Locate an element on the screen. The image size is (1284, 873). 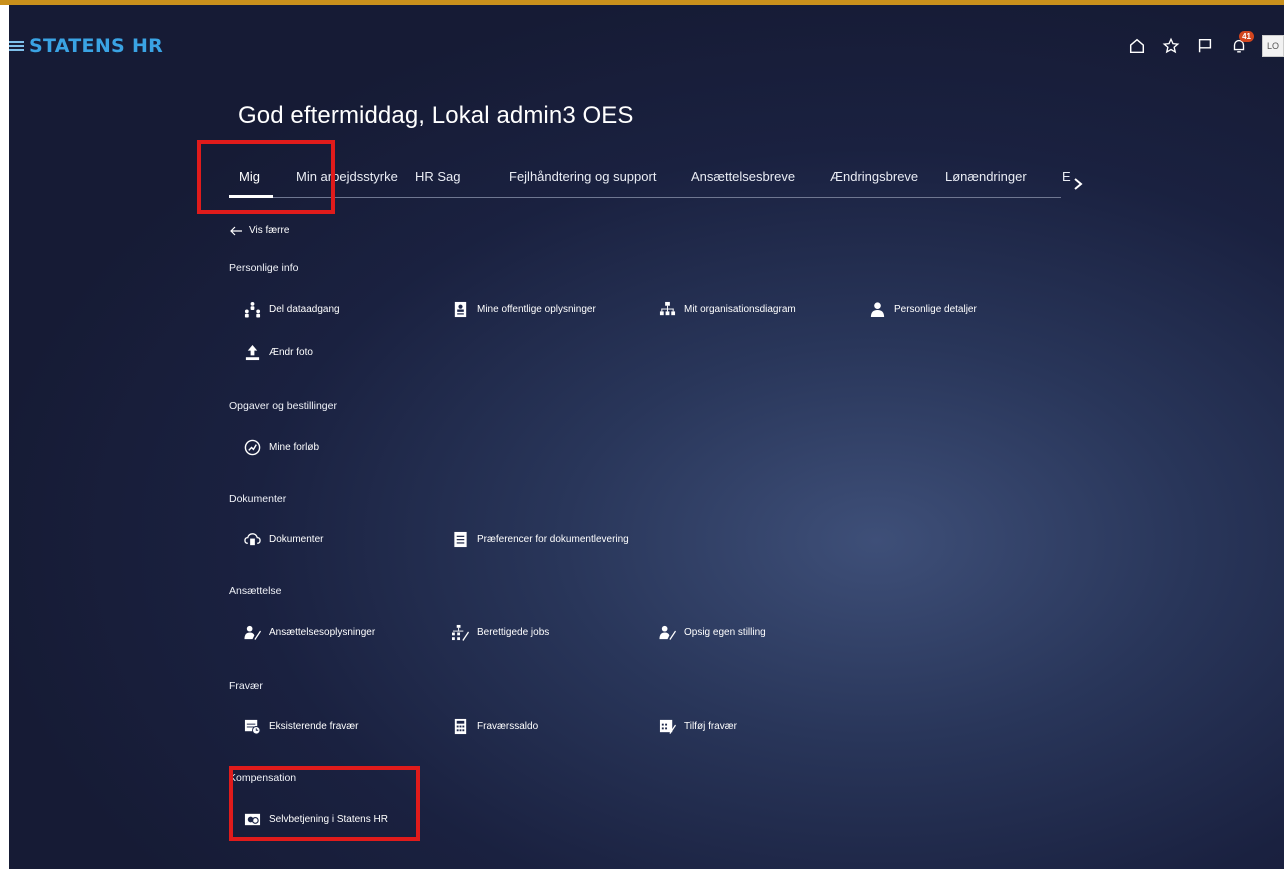
item-mine-forloeb: Mine forløb is located at coordinates (281, 447).